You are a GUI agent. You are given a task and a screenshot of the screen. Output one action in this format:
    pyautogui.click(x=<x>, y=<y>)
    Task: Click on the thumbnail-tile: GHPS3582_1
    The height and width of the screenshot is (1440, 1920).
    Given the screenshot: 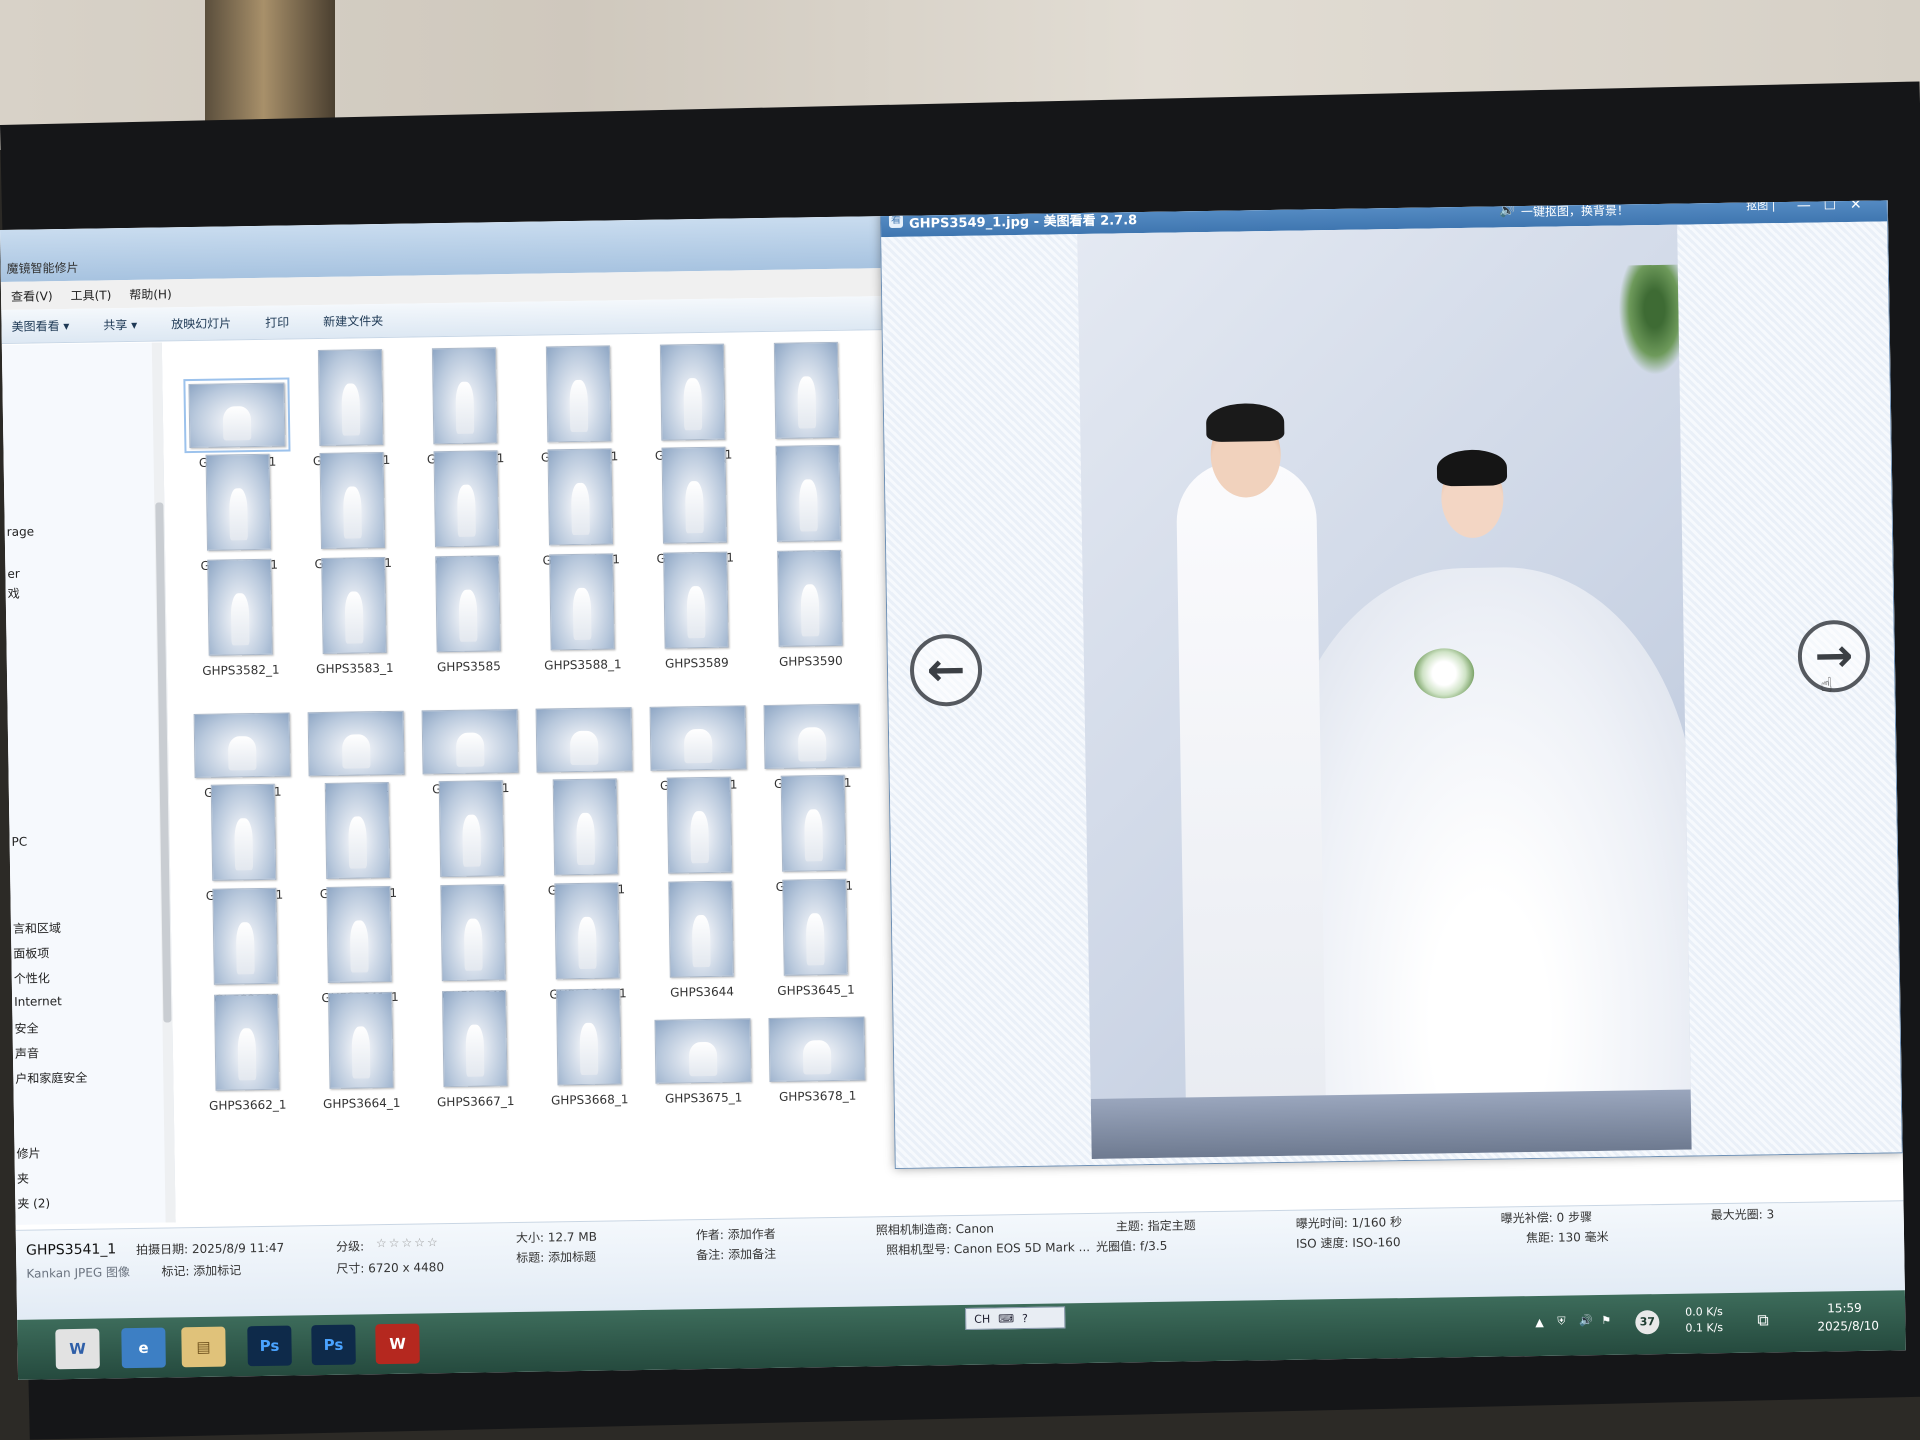 What is the action you would take?
    pyautogui.click(x=240, y=620)
    